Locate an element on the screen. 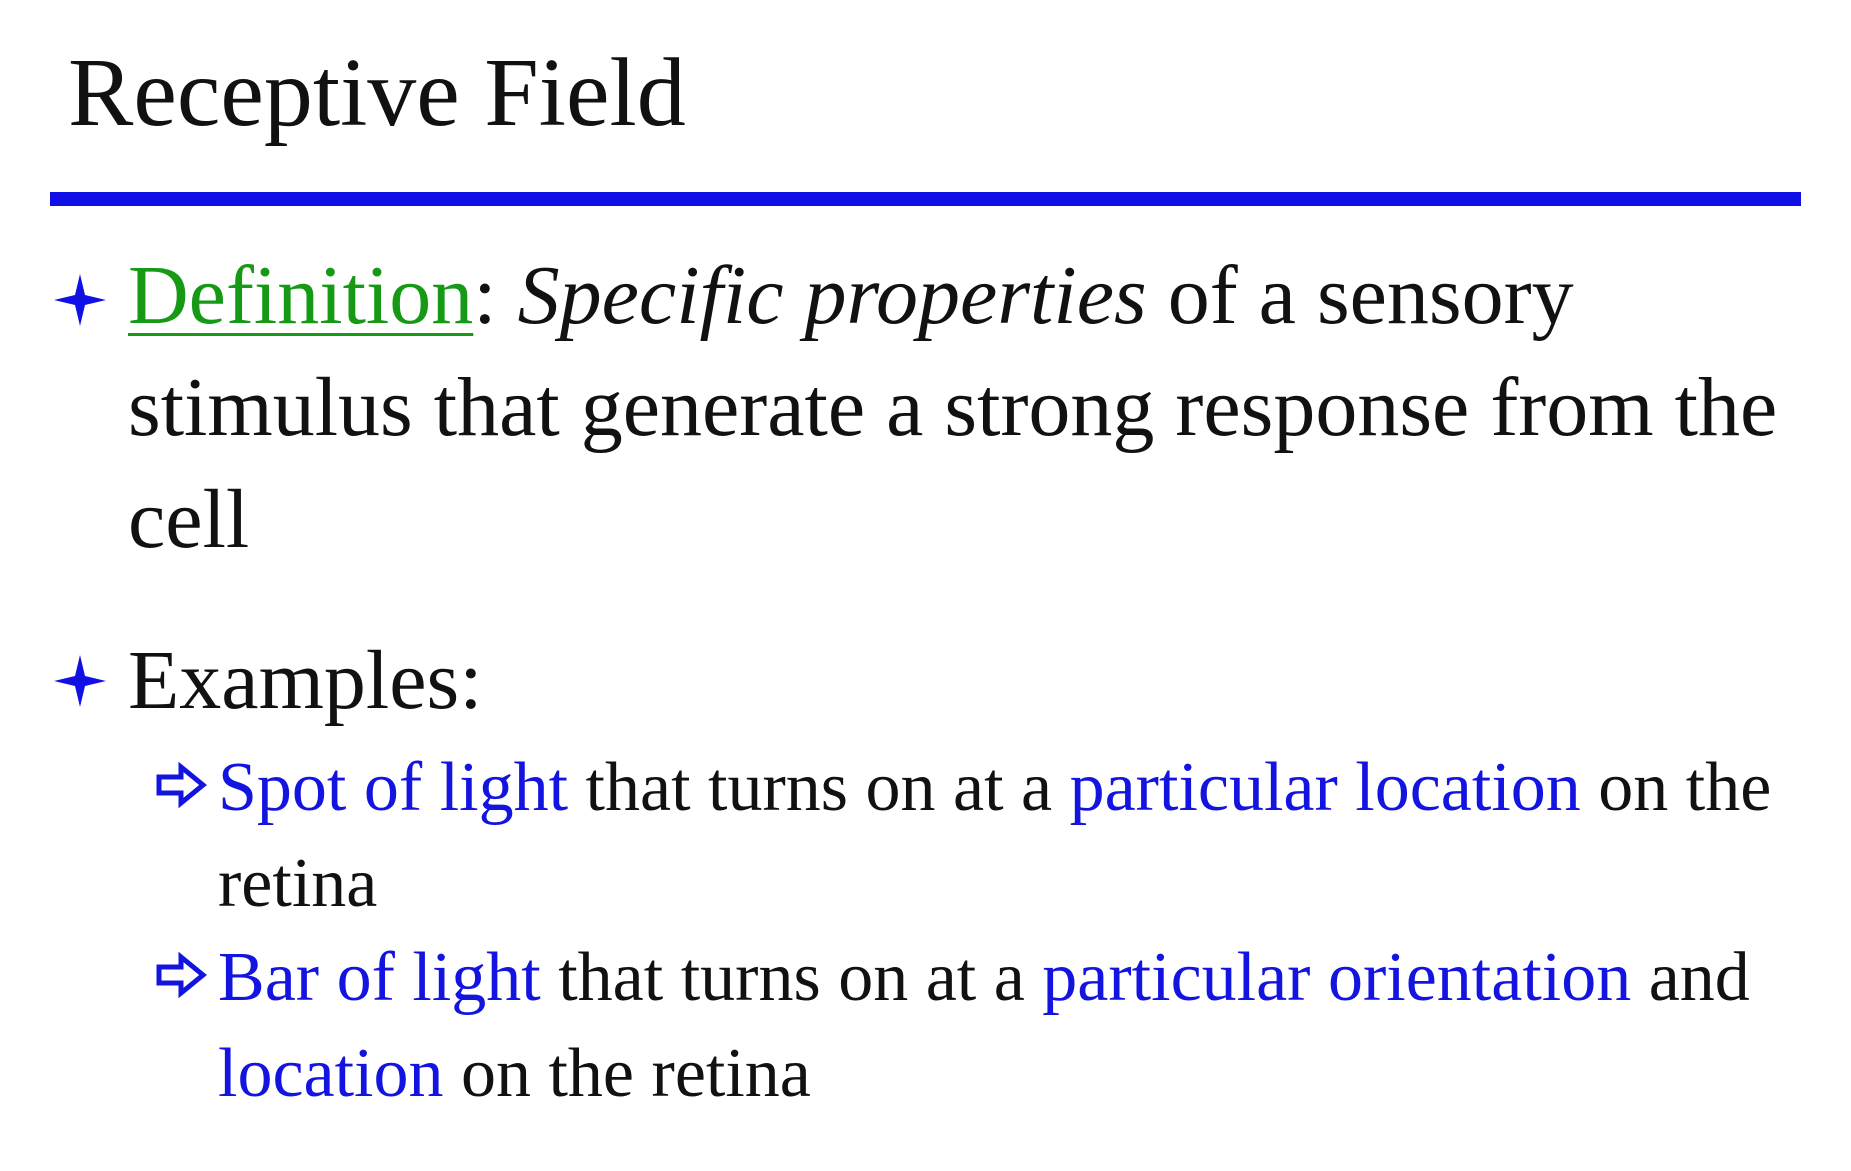  slide-title: Receptive Field is located at coordinates (377, 93).